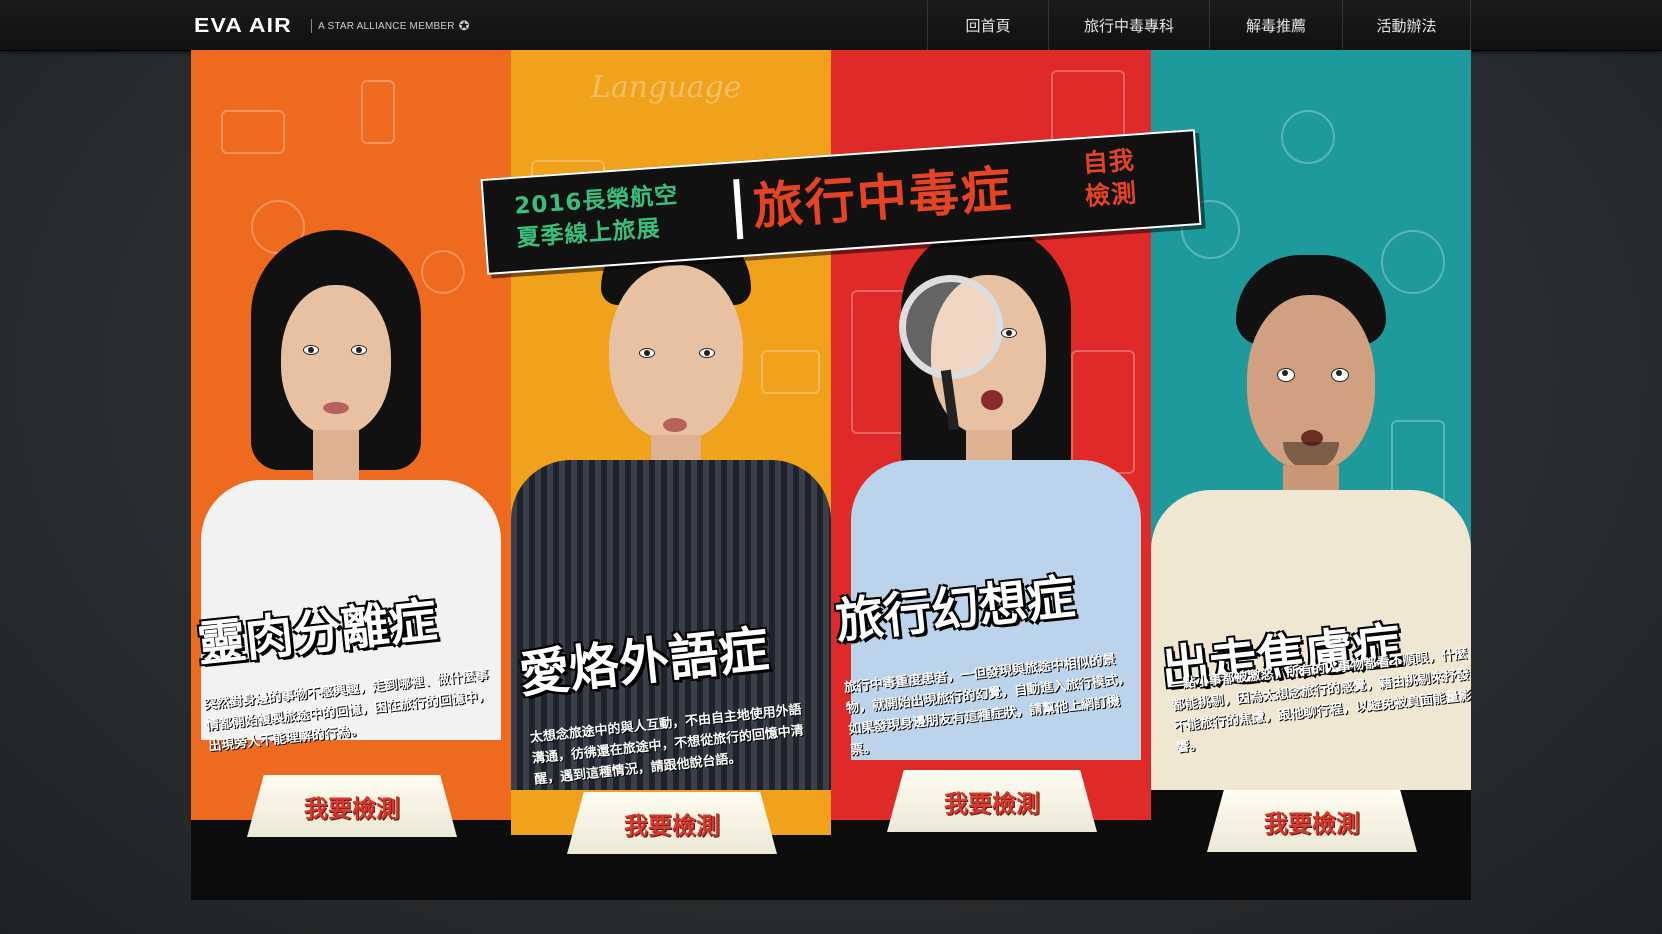 This screenshot has width=1662, height=934. What do you see at coordinates (464, 26) in the screenshot?
I see `star-alliance-icon: ✪` at bounding box center [464, 26].